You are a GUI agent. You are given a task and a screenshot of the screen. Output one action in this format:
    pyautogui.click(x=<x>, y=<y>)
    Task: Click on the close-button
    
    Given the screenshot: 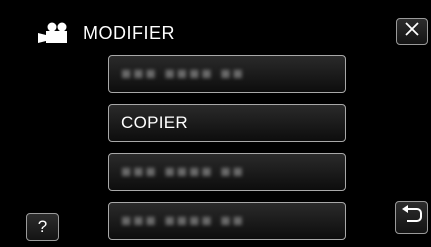 What is the action you would take?
    pyautogui.click(x=412, y=31)
    